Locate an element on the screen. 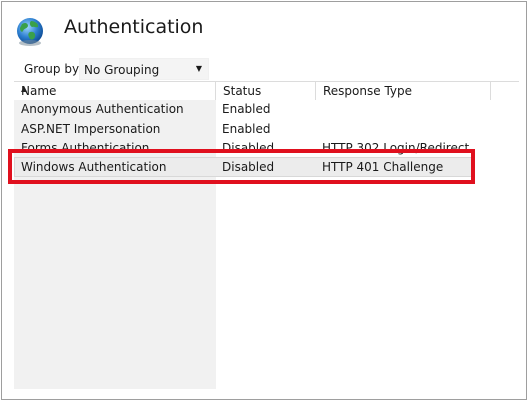 Image resolution: width=529 pixels, height=402 pixels. group-by-label: Group by: is located at coordinates (53, 69).